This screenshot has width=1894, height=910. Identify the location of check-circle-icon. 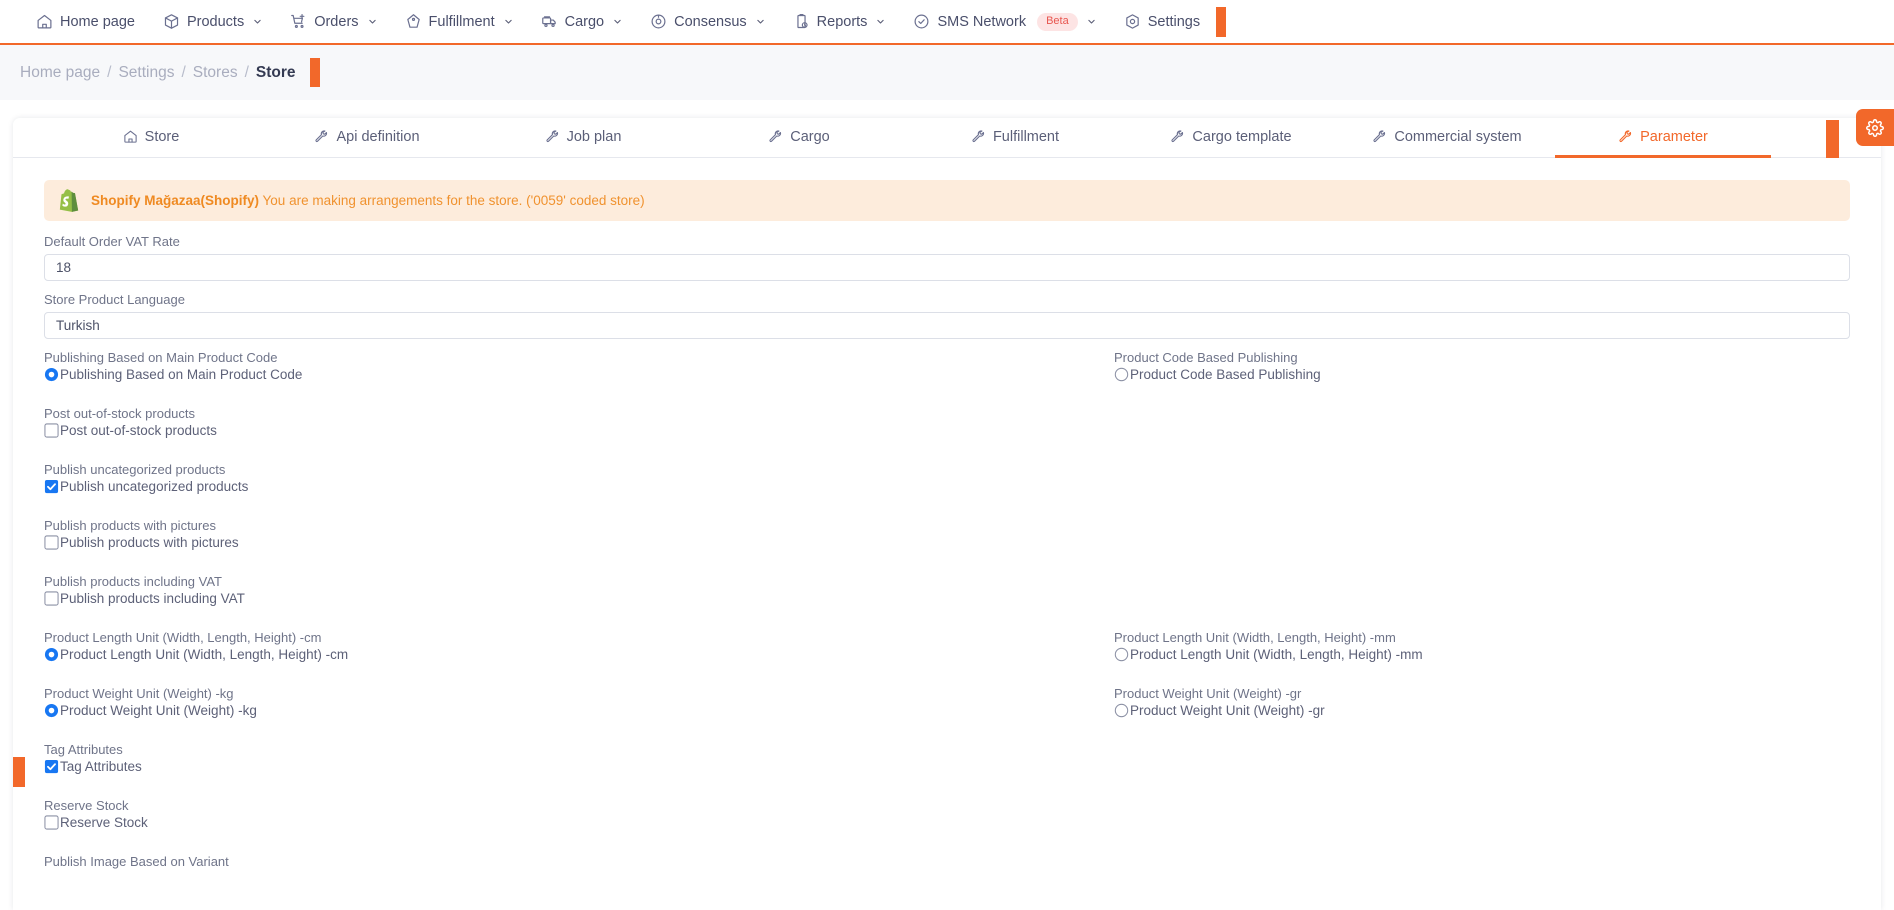
(921, 21).